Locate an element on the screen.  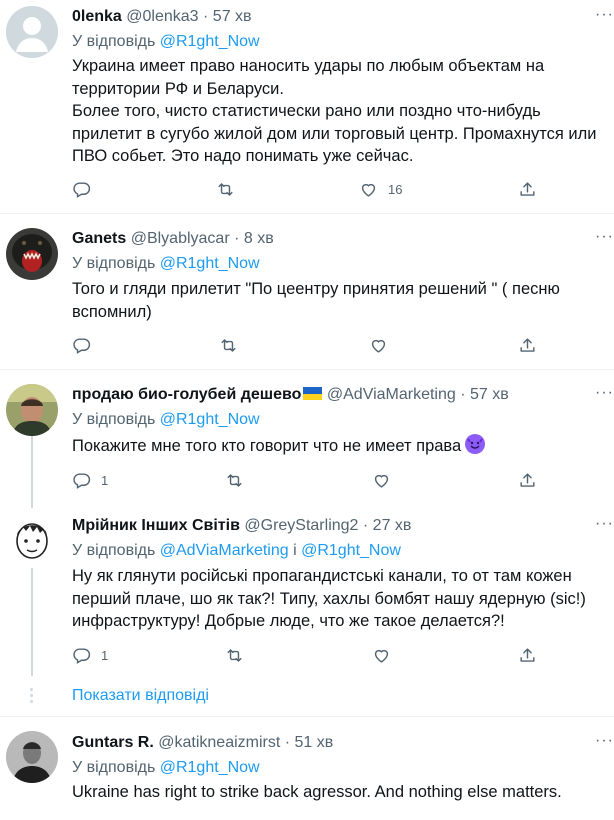
like-button: 16 is located at coordinates (380, 189).